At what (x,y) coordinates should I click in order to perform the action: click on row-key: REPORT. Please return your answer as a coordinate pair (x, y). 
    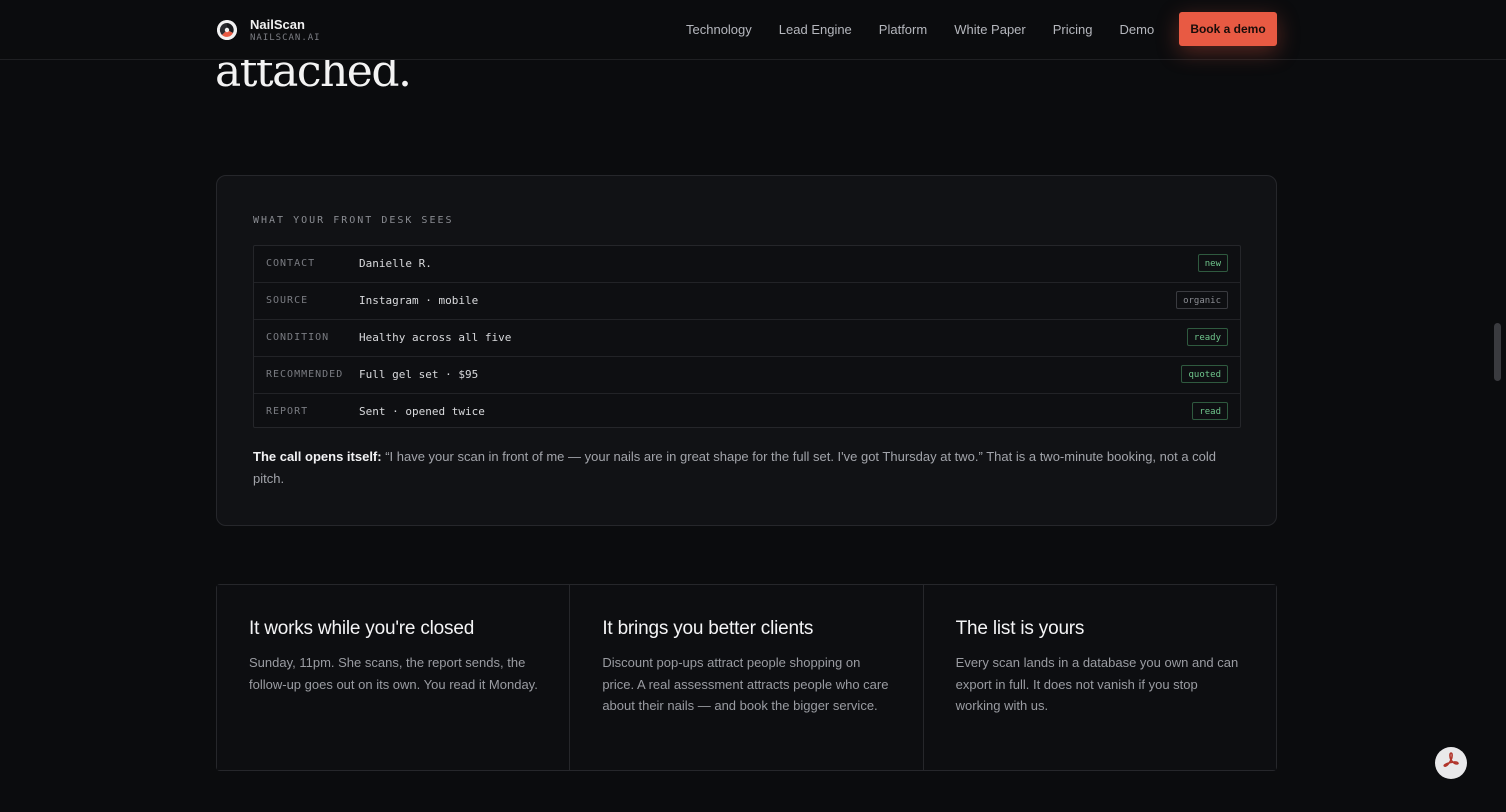
    Looking at the image, I should click on (287, 411).